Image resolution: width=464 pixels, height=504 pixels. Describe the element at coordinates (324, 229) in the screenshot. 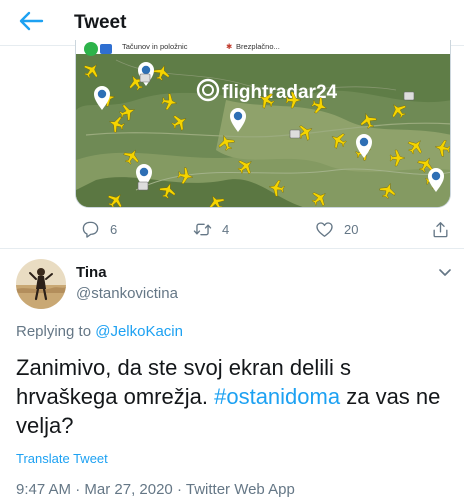

I see `heart-icon` at that location.